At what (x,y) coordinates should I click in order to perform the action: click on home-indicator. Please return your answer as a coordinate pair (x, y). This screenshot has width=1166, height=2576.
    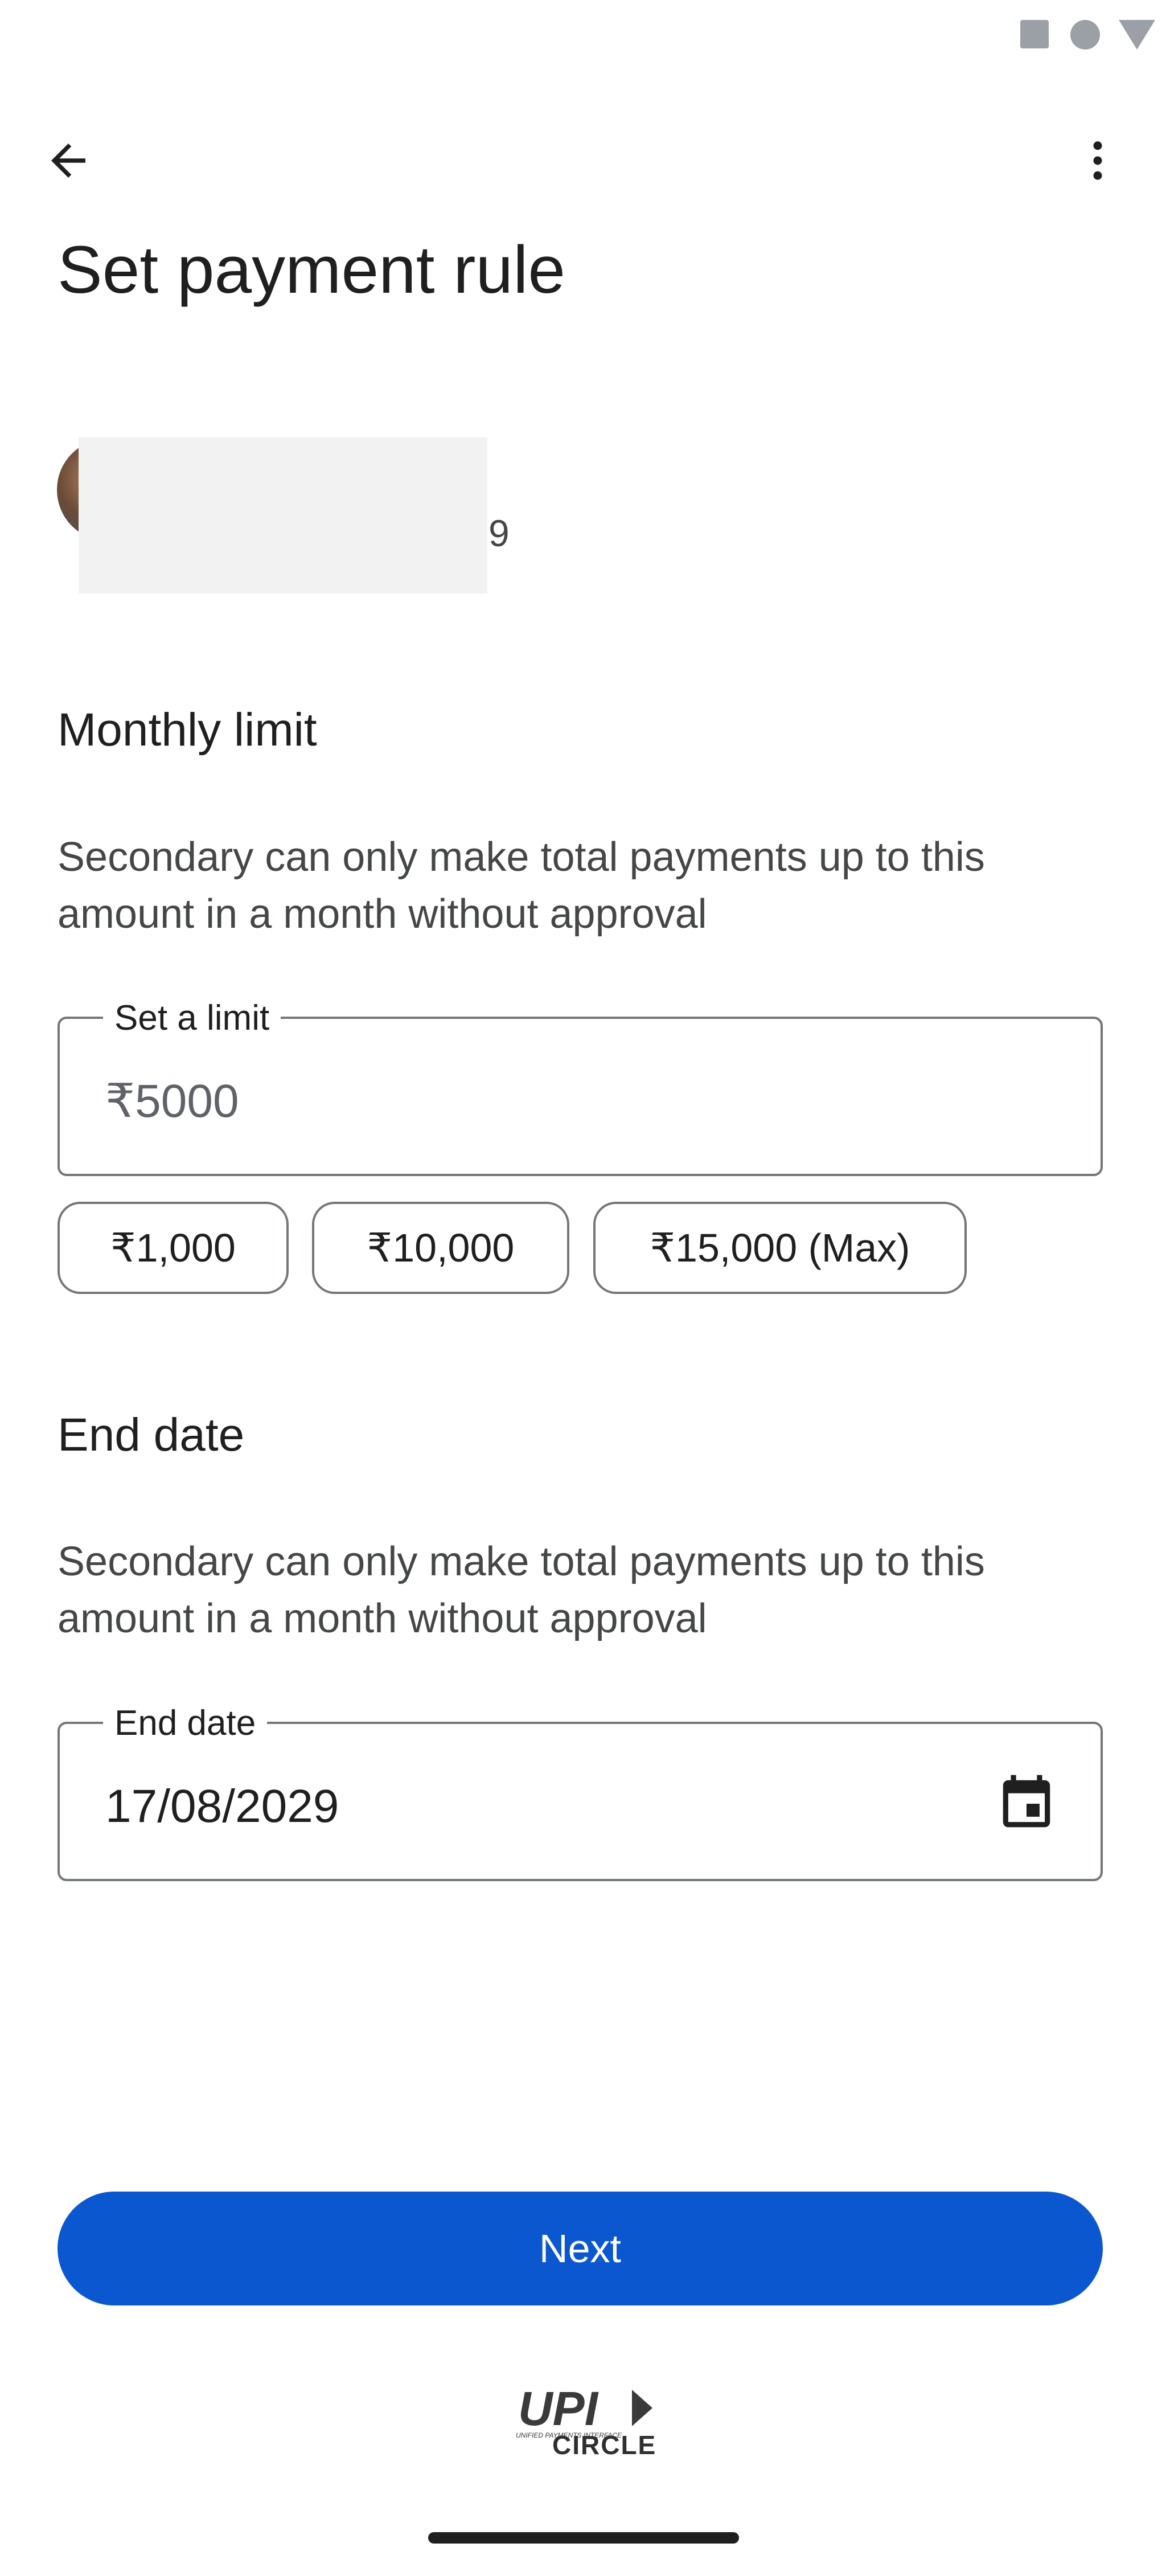
    Looking at the image, I should click on (583, 2538).